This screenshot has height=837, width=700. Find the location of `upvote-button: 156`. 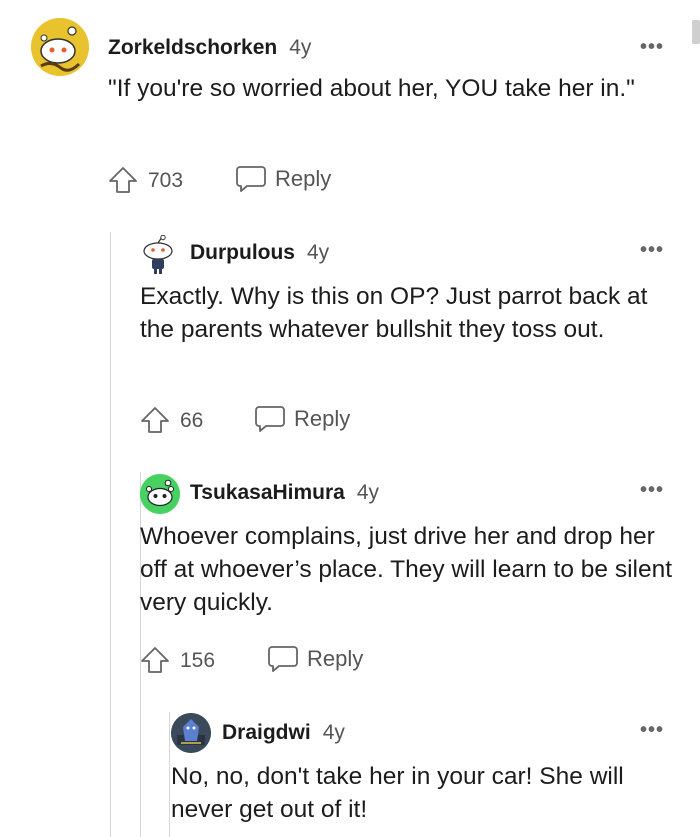

upvote-button: 156 is located at coordinates (182, 660).